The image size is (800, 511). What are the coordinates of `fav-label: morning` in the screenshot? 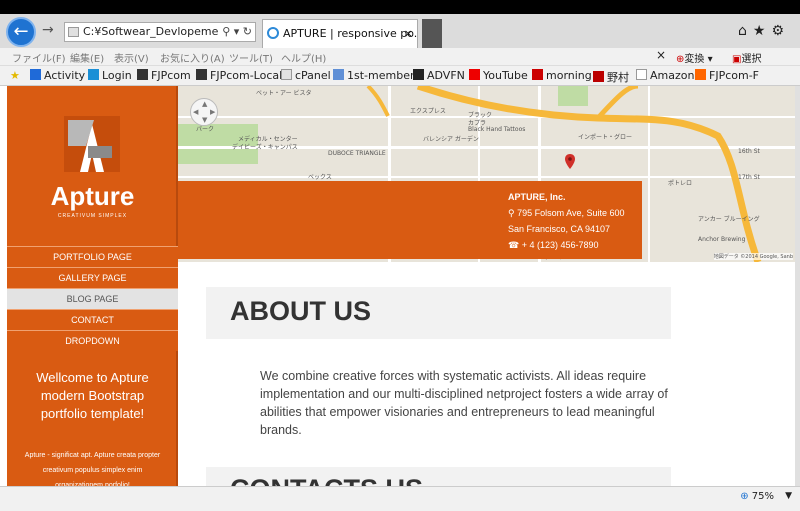 It's located at (569, 75).